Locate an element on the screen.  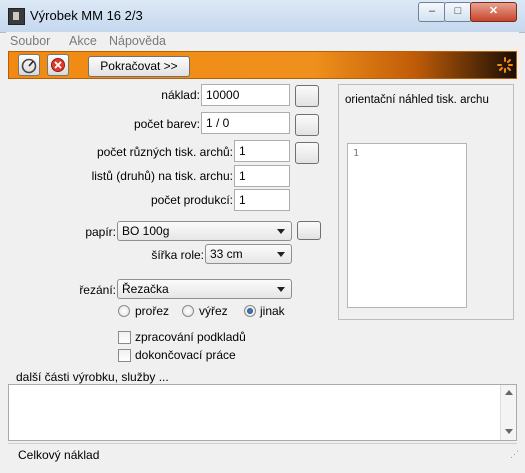
radio-vyrez is located at coordinates (188, 311).